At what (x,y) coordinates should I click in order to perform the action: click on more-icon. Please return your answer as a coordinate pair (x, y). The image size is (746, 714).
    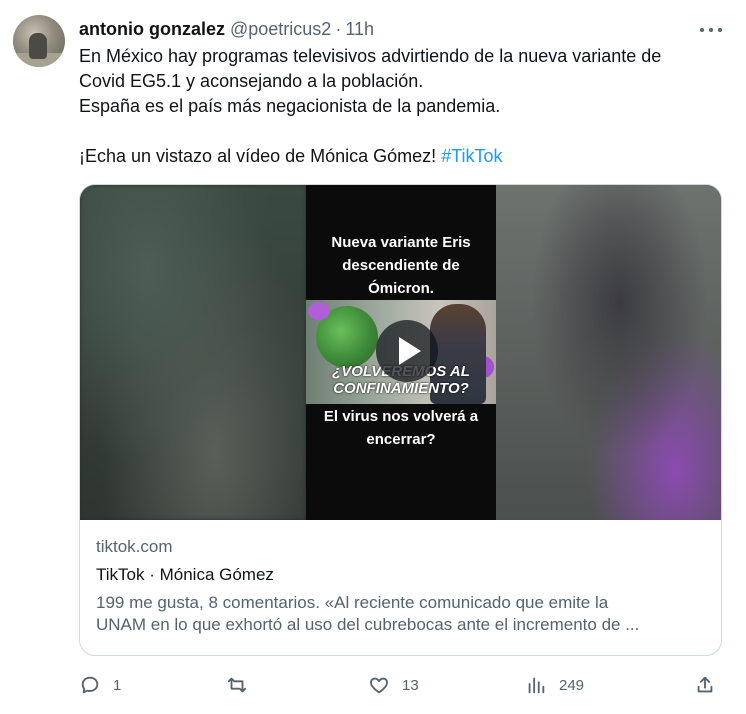
    Looking at the image, I should click on (711, 30).